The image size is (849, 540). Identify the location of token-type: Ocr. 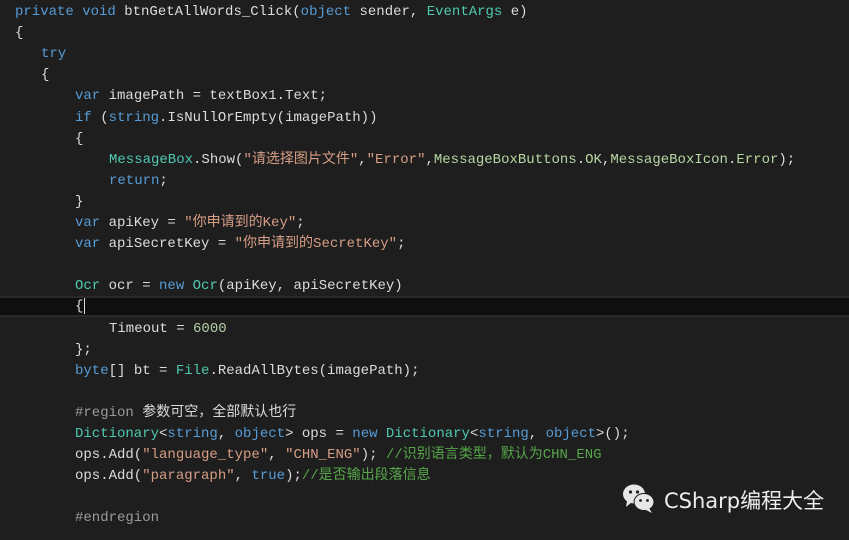
(205, 286).